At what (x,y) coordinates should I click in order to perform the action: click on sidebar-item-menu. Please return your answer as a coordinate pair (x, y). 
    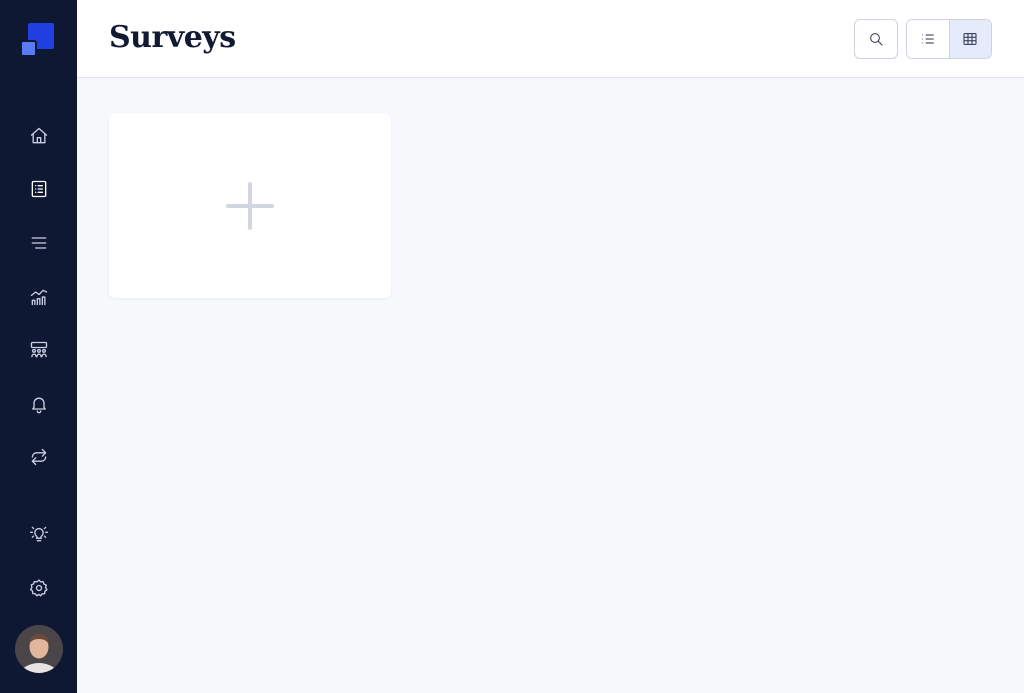
    Looking at the image, I should click on (38, 242).